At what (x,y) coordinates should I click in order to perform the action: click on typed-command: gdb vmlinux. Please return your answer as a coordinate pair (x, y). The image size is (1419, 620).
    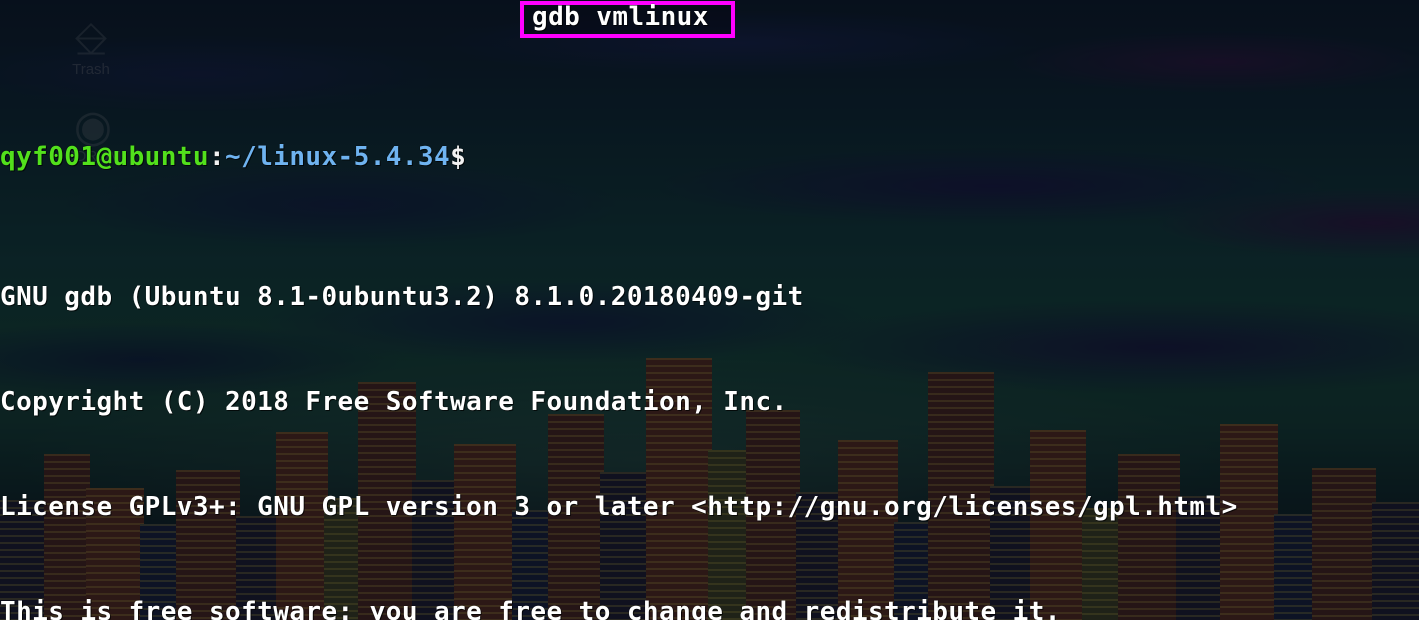
    Looking at the image, I should click on (620, 17).